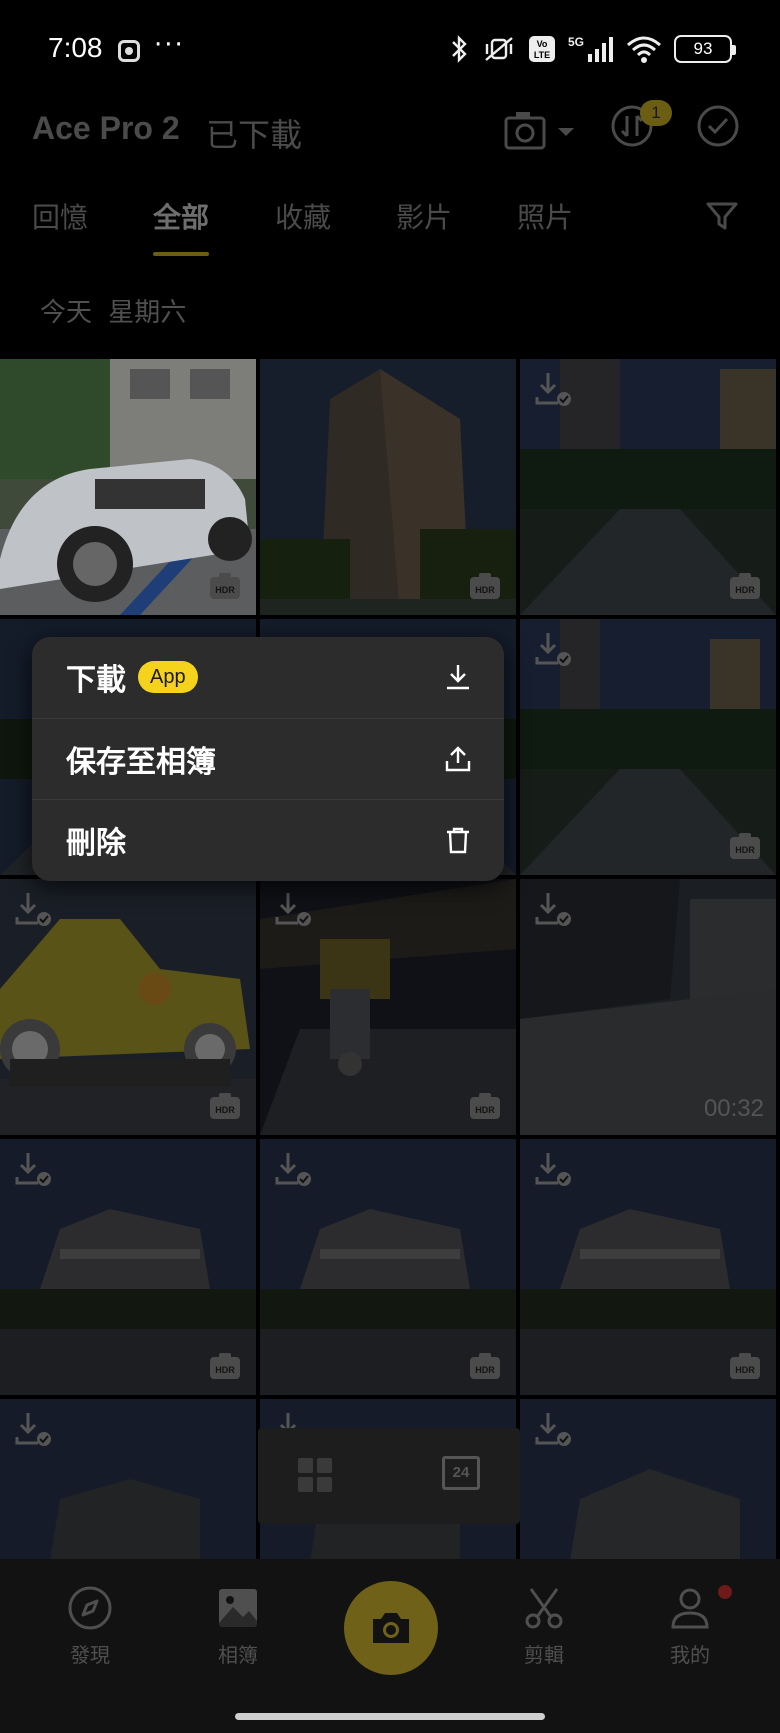  Describe the element at coordinates (254, 133) in the screenshot. I see `downloaded-title: 已下載` at that location.